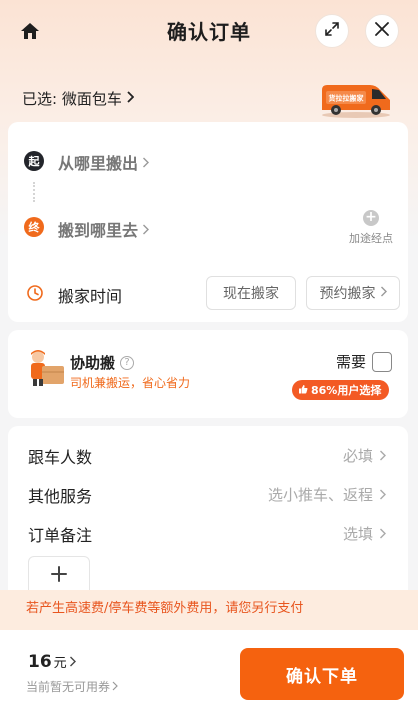 This screenshot has width=418, height=712. Describe the element at coordinates (46, 368) in the screenshot. I see `mover-avatar-icon` at that location.